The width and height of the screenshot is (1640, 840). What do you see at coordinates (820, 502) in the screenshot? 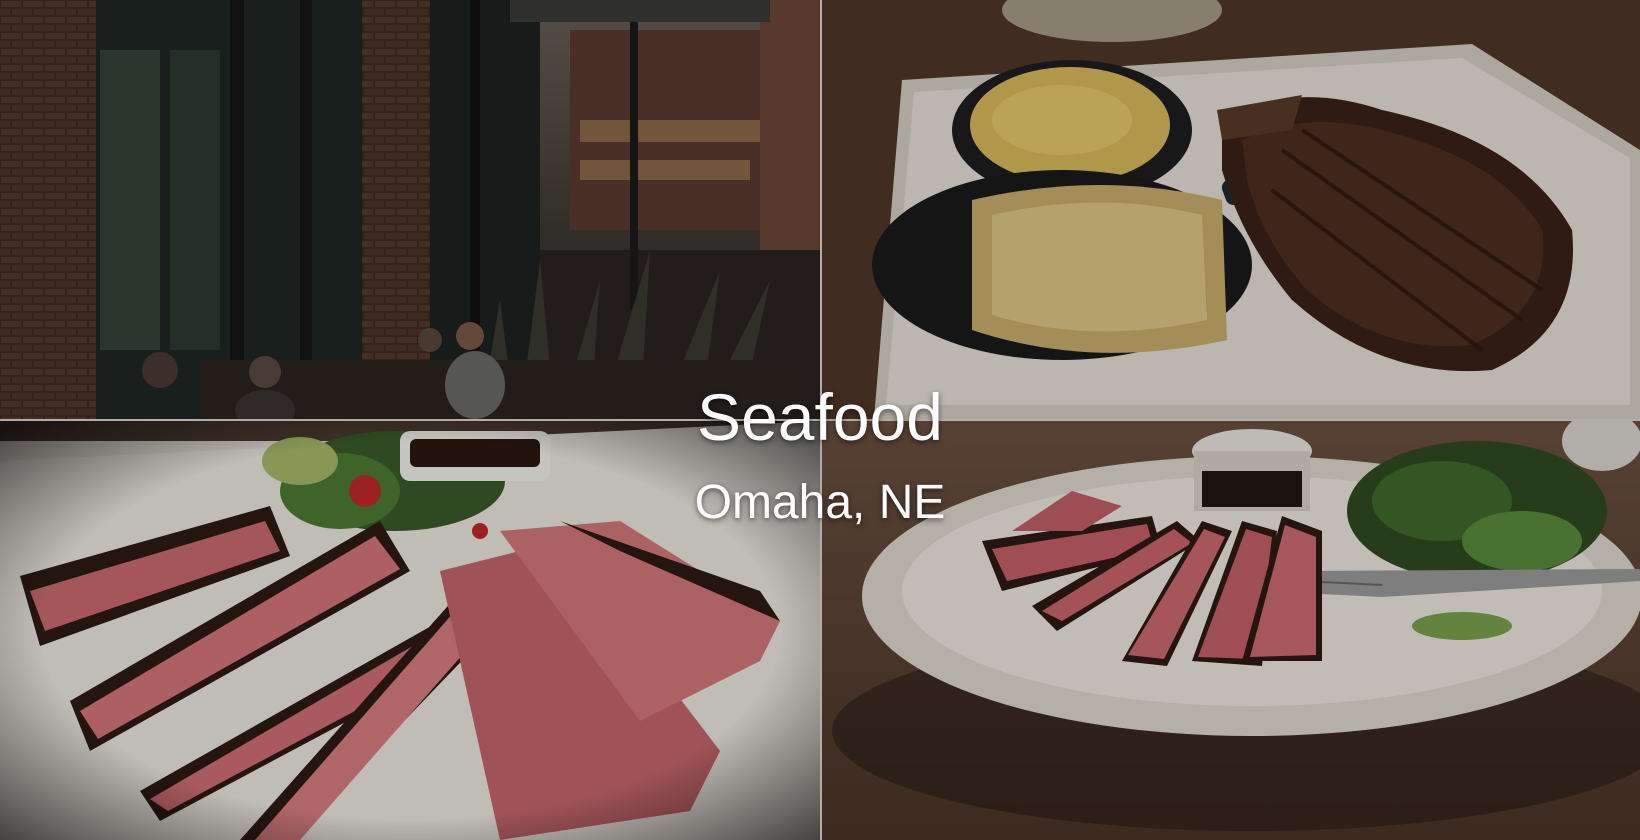
I see `hero-location: Omaha, NE` at bounding box center [820, 502].